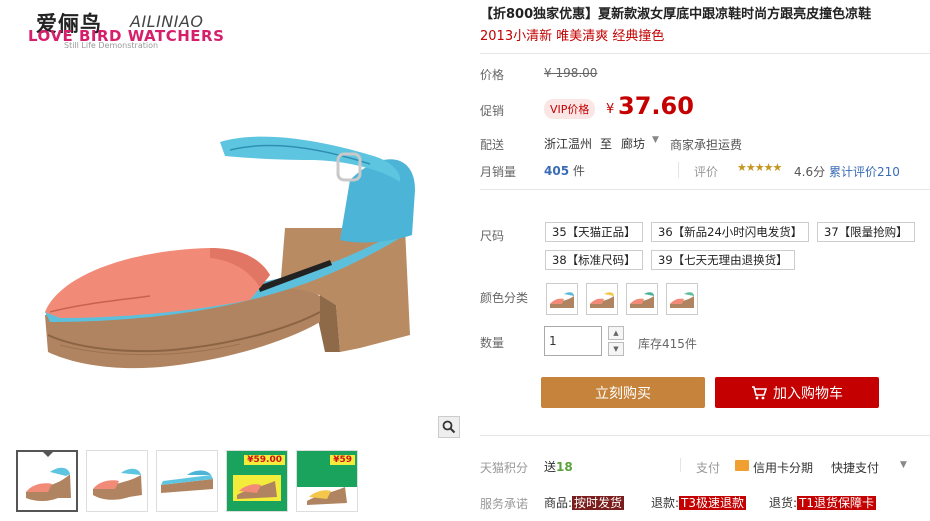 This screenshot has width=930, height=521. I want to click on service-item-shipping: 商品: 按时发货, so click(584, 502).